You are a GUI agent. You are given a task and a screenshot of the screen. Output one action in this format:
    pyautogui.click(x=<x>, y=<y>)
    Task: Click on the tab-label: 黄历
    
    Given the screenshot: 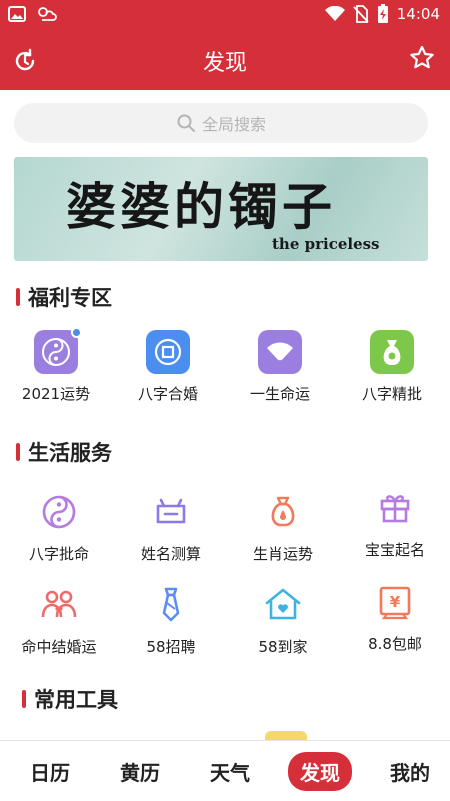 What is the action you would take?
    pyautogui.click(x=140, y=772)
    